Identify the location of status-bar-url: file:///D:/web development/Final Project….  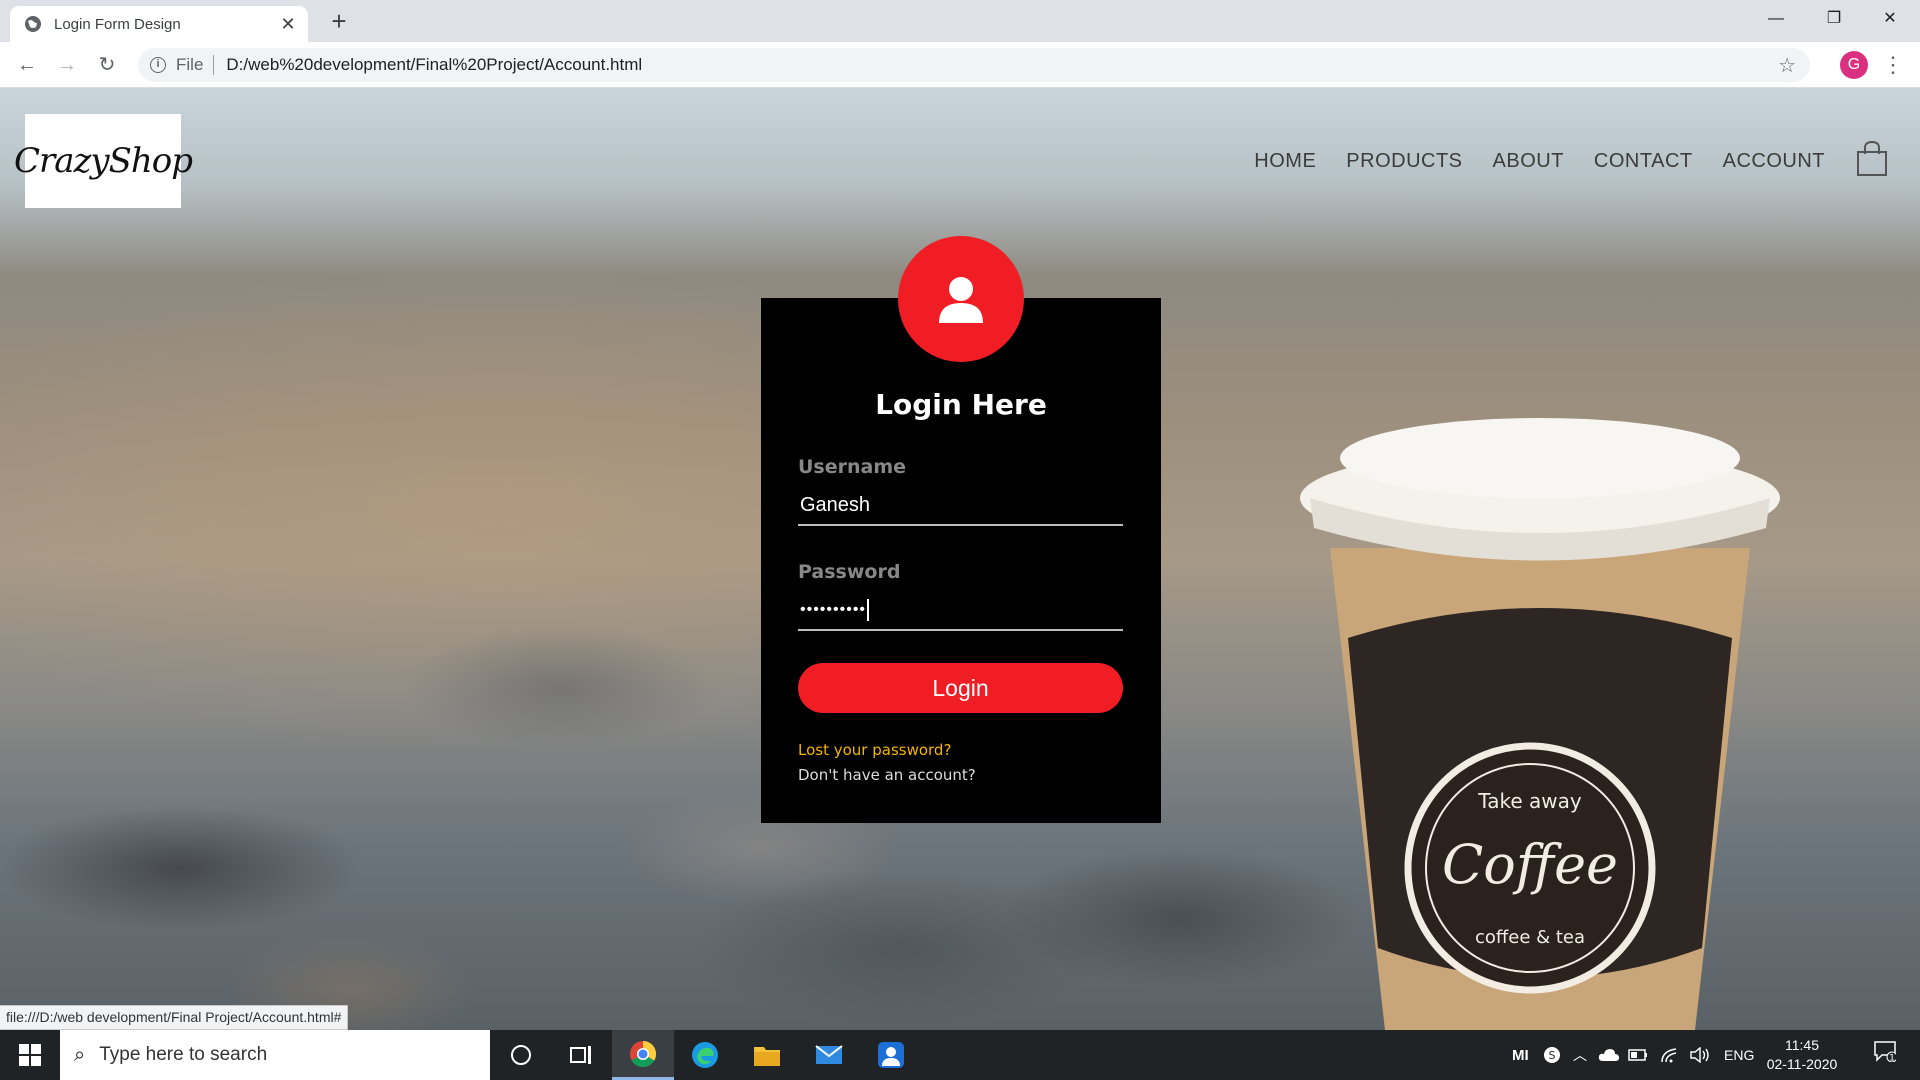
(174, 1017).